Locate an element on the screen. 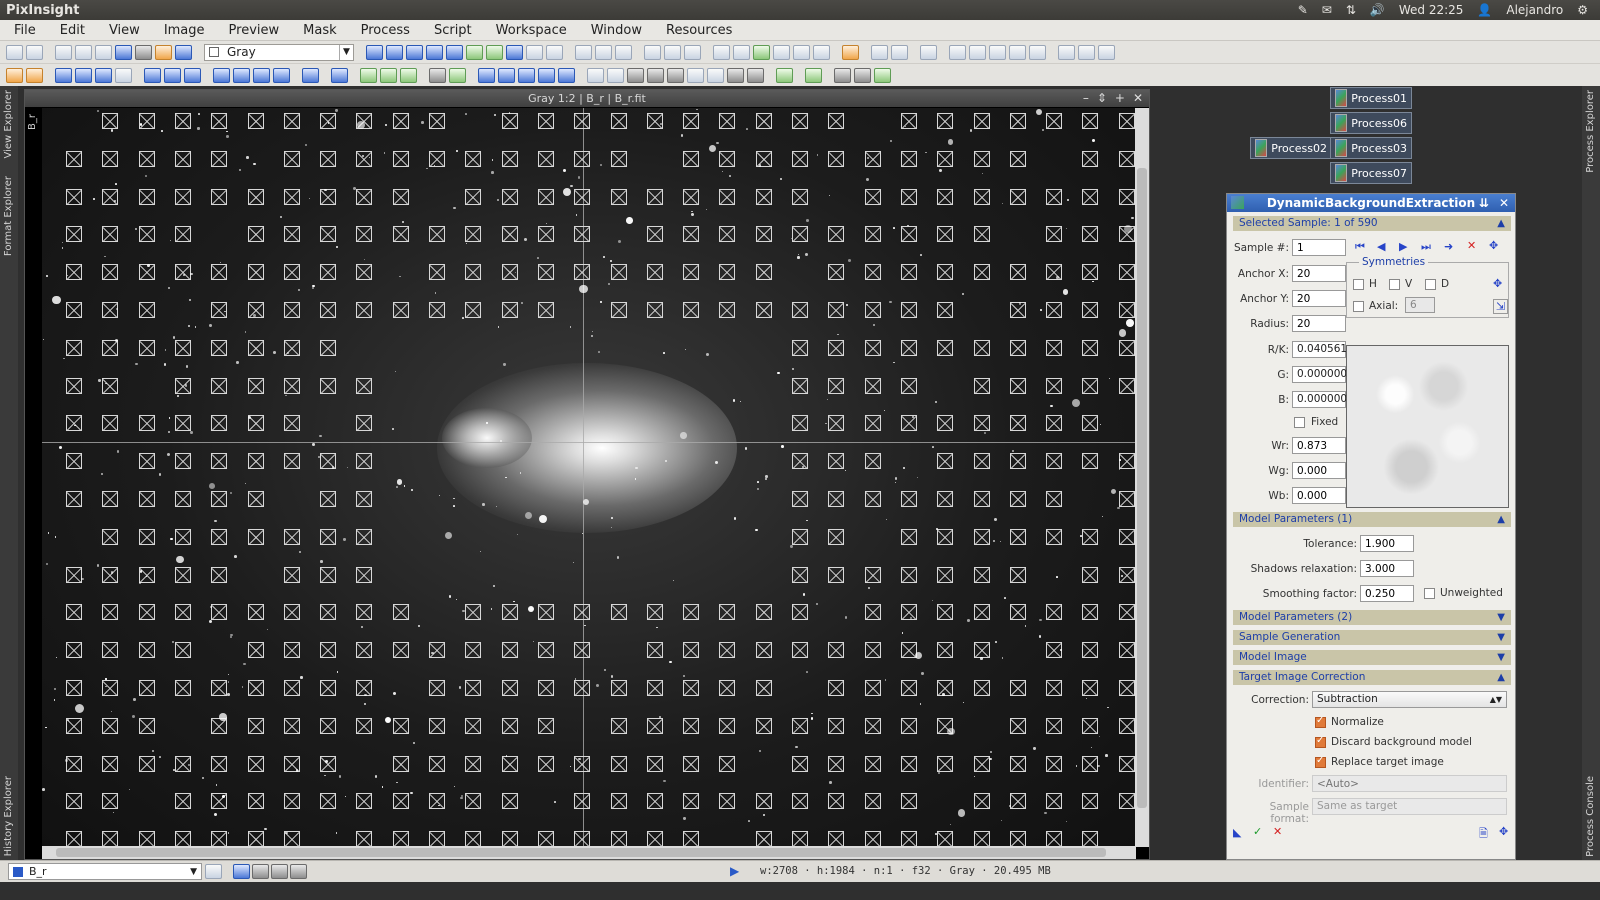  radius-input is located at coordinates (1319, 323).